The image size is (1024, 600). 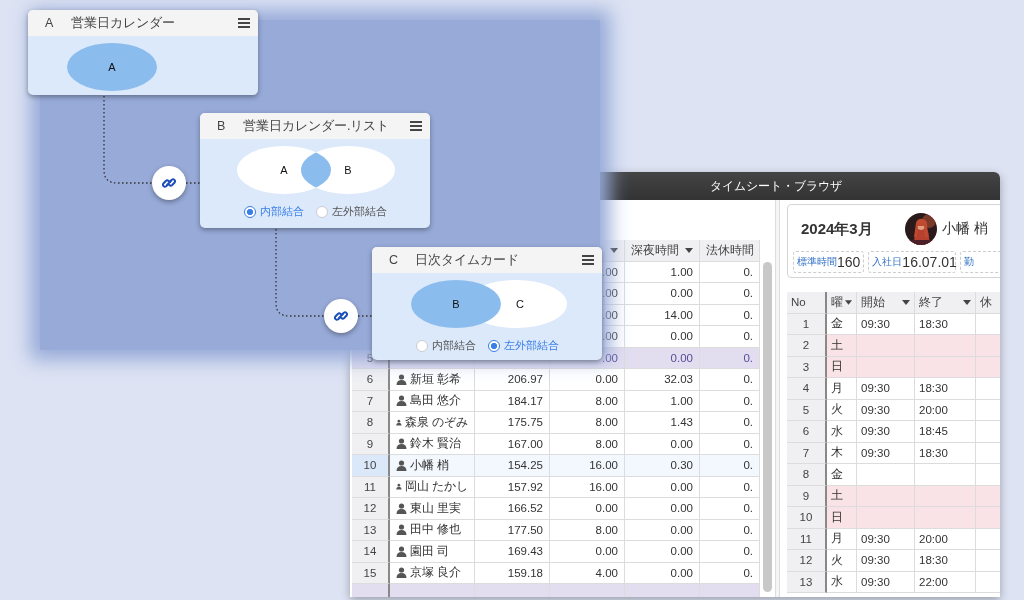 What do you see at coordinates (807, 389) in the screenshot?
I see `row-number: 4` at bounding box center [807, 389].